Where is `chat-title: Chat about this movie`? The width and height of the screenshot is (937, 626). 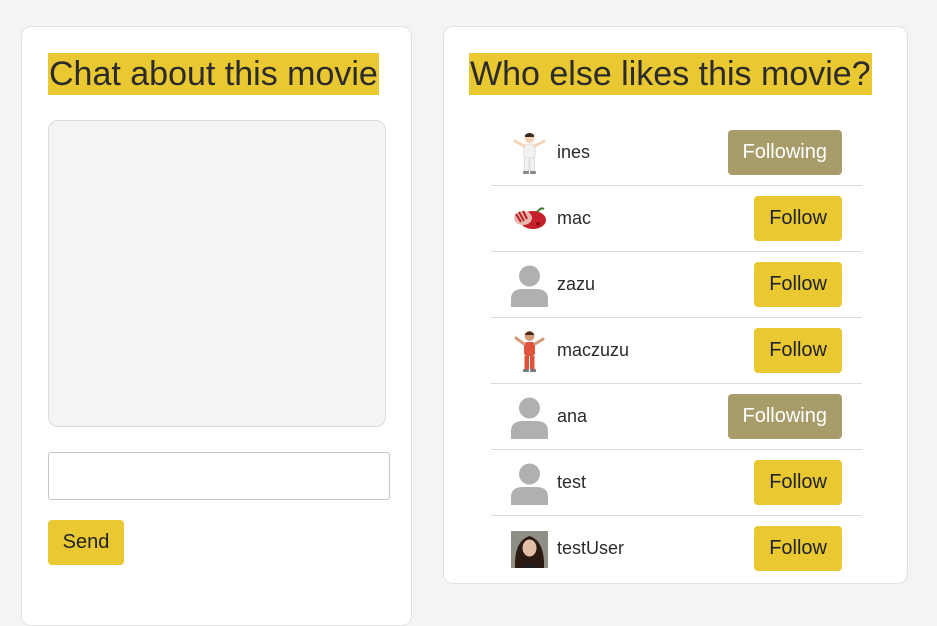
chat-title: Chat about this movie is located at coordinates (213, 74).